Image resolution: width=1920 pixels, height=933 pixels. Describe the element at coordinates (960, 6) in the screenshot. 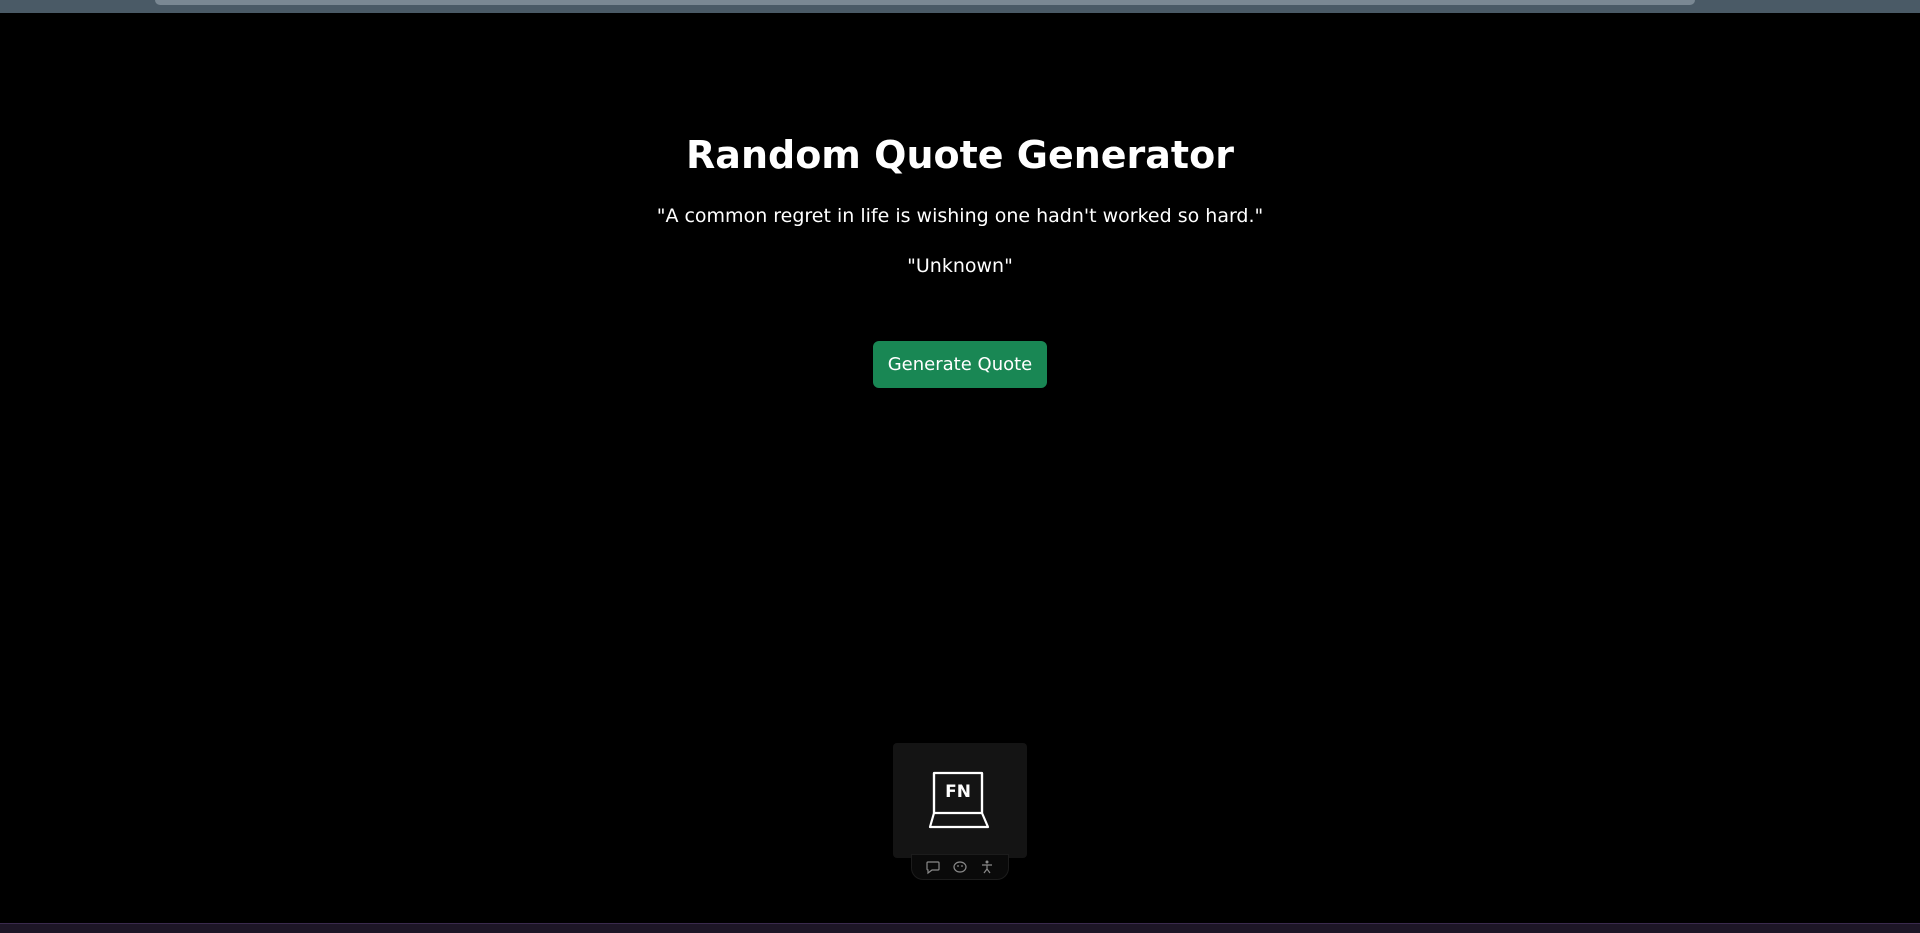

I see `browser-top-strip` at that location.